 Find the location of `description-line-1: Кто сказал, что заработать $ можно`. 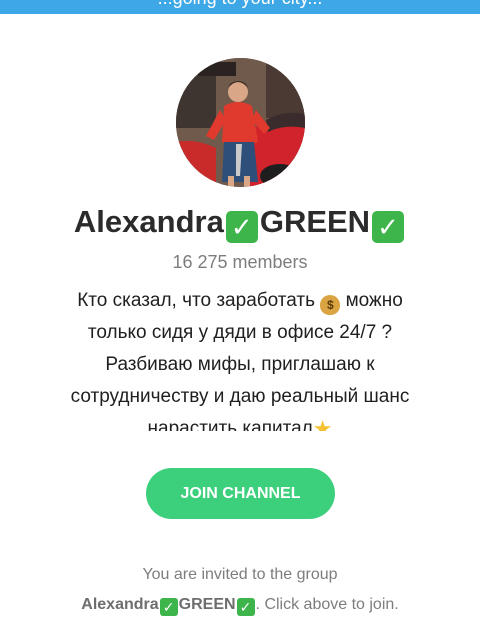

description-line-1: Кто сказал, что заработать $ можно is located at coordinates (240, 301).